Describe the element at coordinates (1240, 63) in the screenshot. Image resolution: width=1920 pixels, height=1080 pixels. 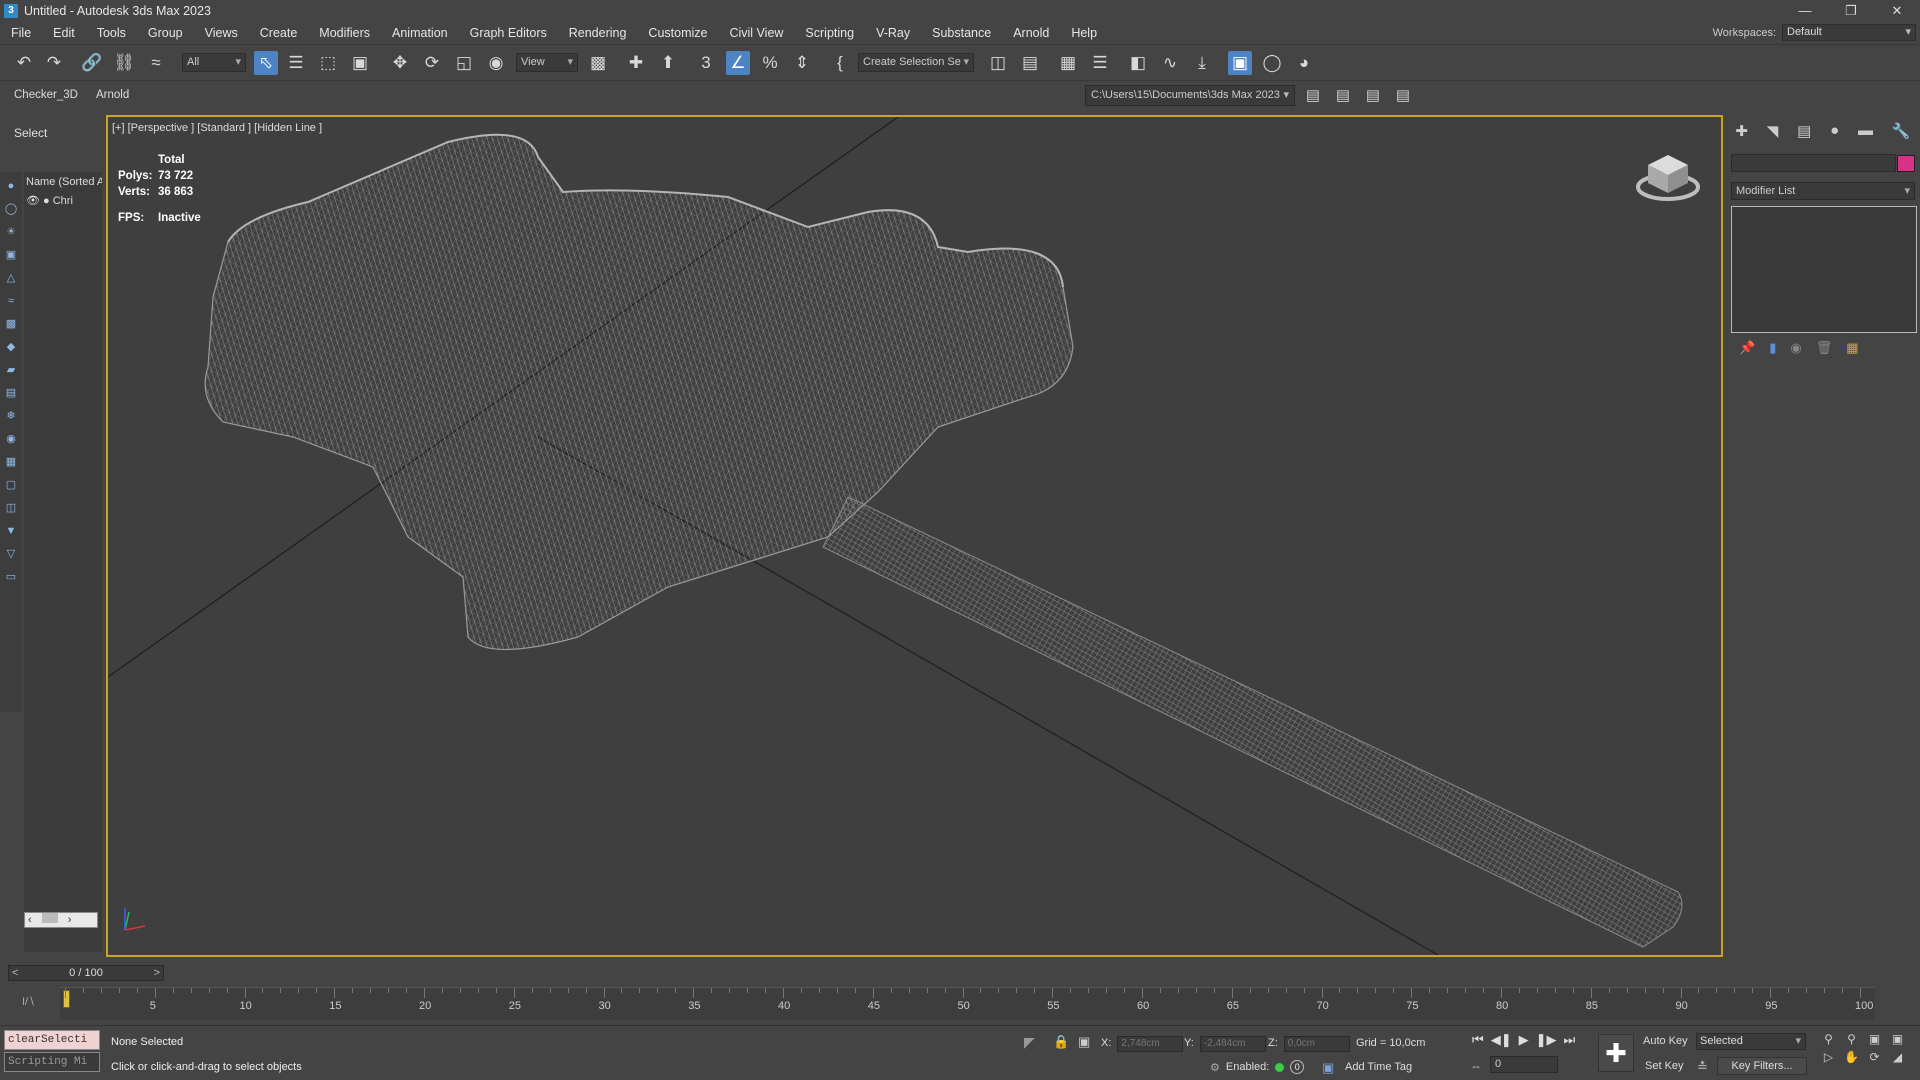
I see `material-editor-icon: ▣` at that location.